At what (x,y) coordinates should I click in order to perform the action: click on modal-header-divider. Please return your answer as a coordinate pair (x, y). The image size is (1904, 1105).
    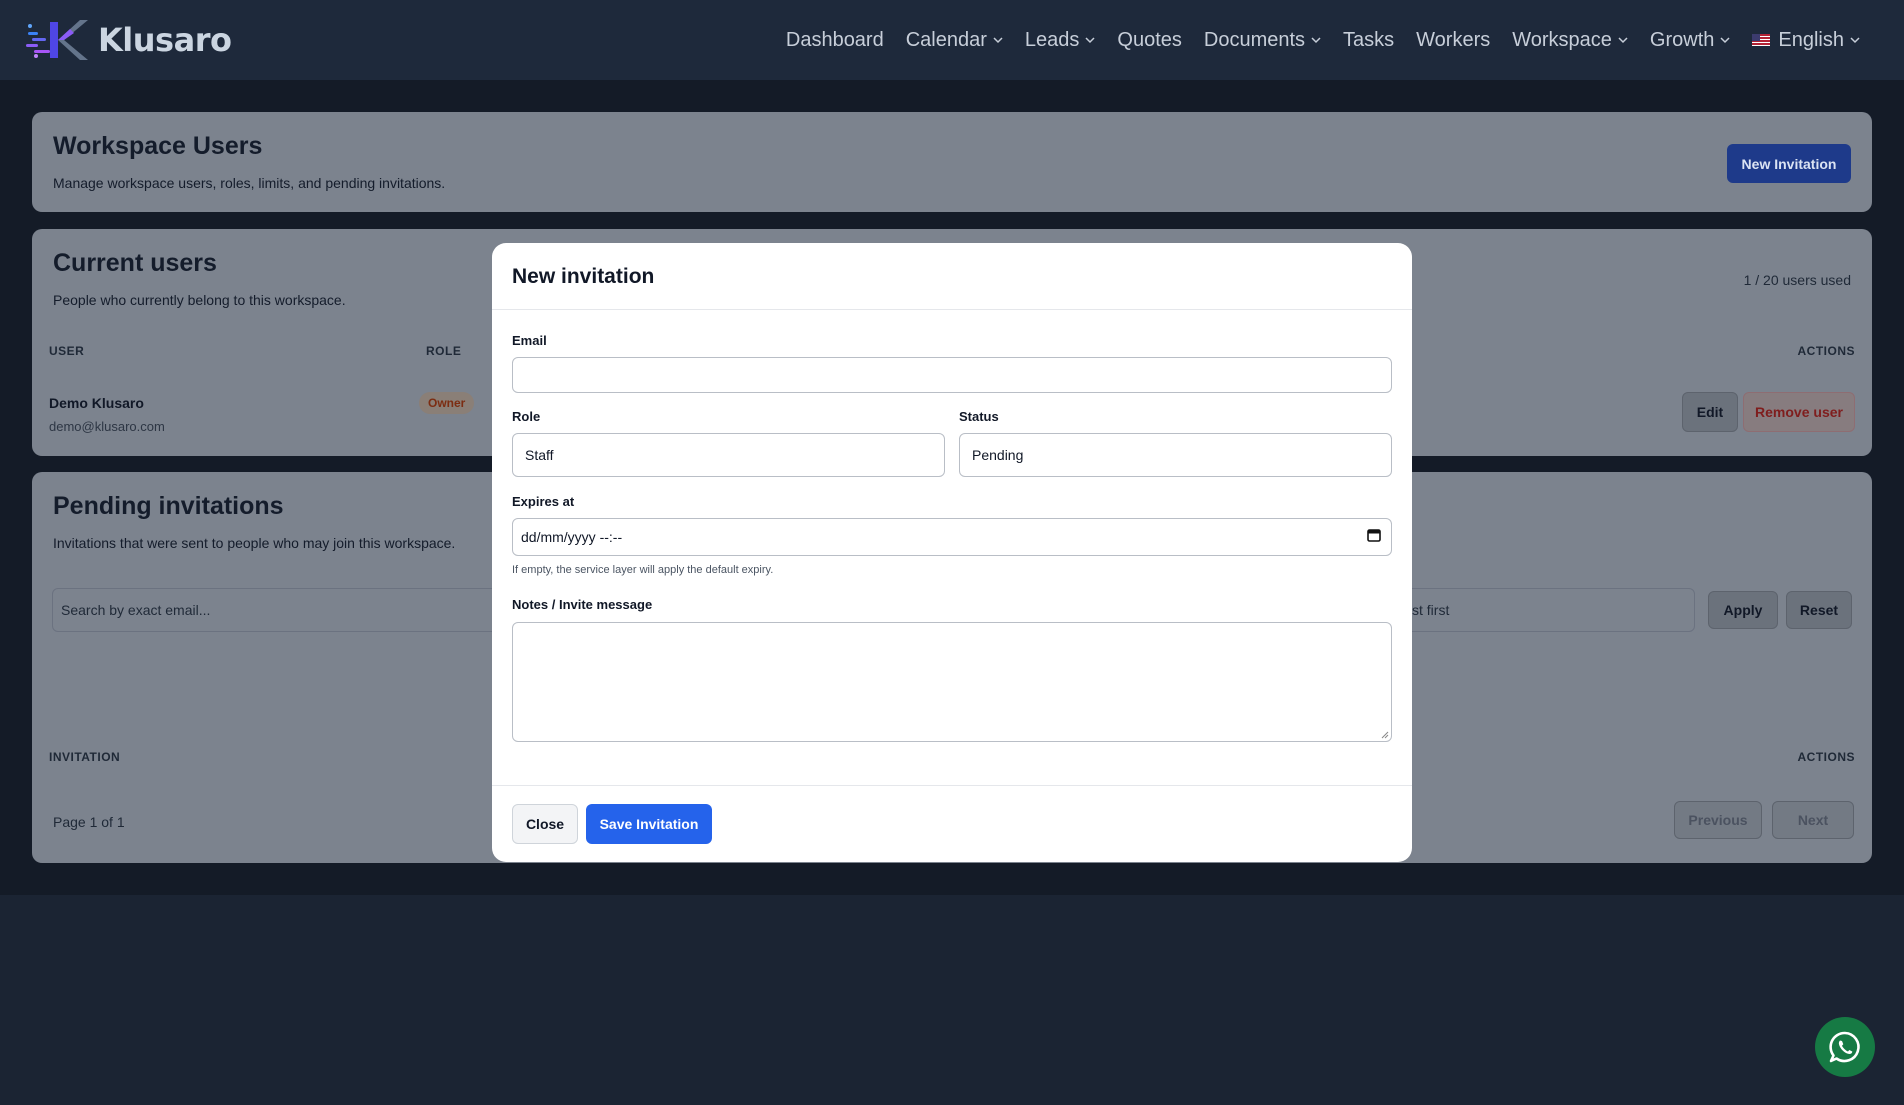
    Looking at the image, I should click on (952, 309).